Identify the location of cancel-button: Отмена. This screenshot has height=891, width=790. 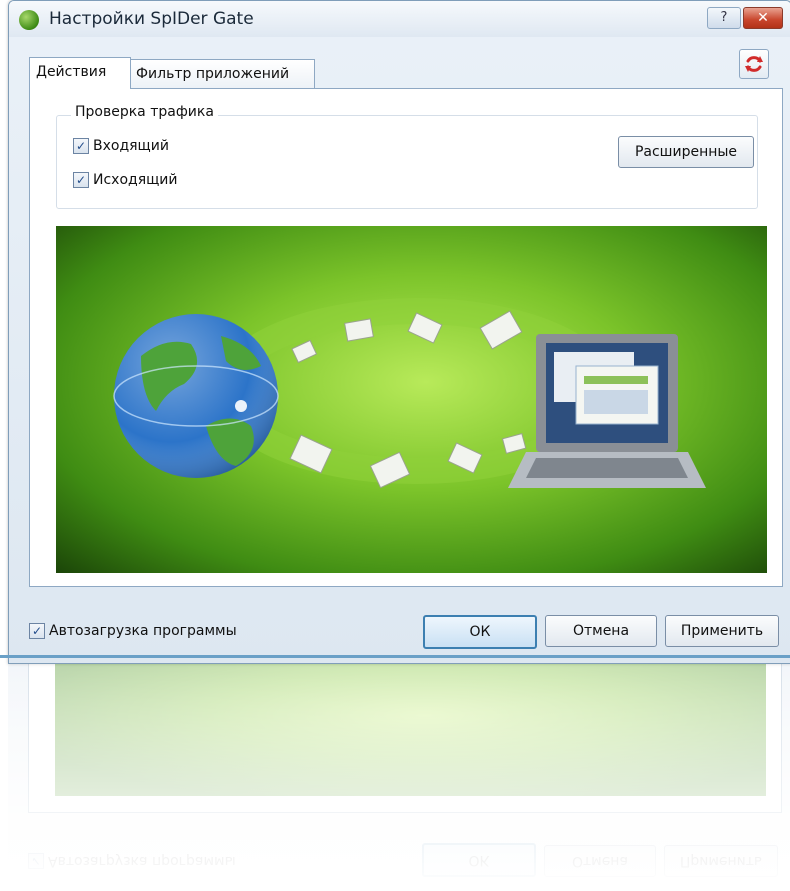
(601, 631).